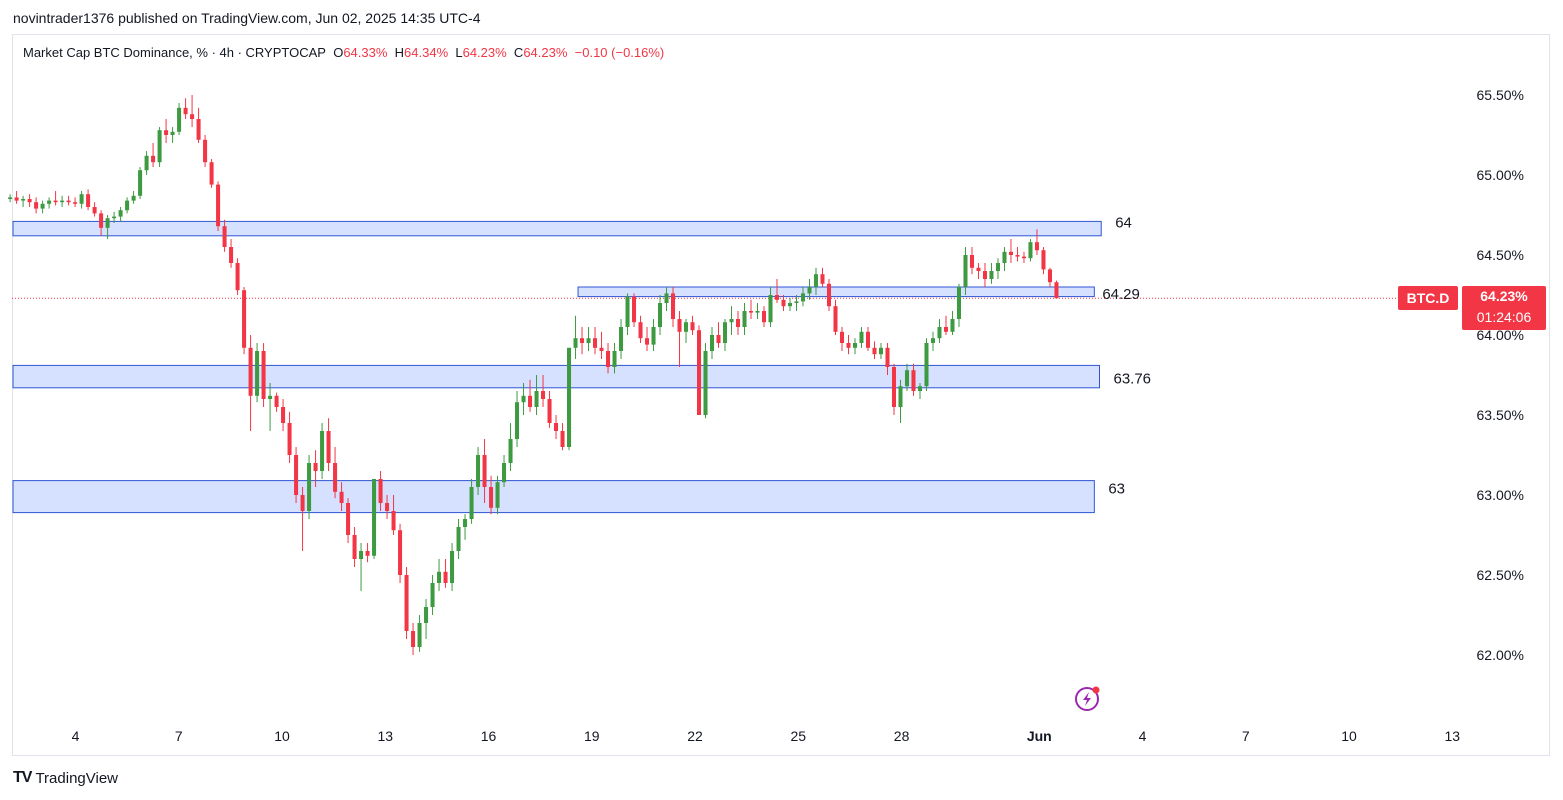 This screenshot has width=1563, height=800. I want to click on x-tick-label: 4, so click(1143, 736).